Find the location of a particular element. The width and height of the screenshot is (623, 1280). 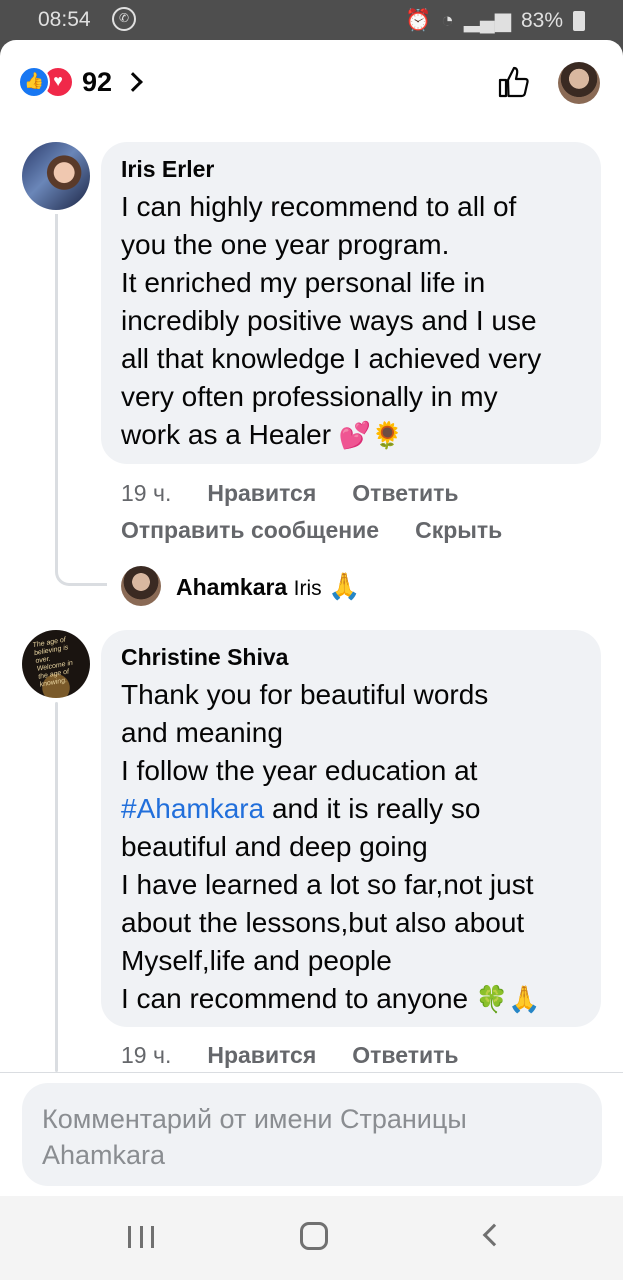

hide-button: Скрыть is located at coordinates (458, 530).